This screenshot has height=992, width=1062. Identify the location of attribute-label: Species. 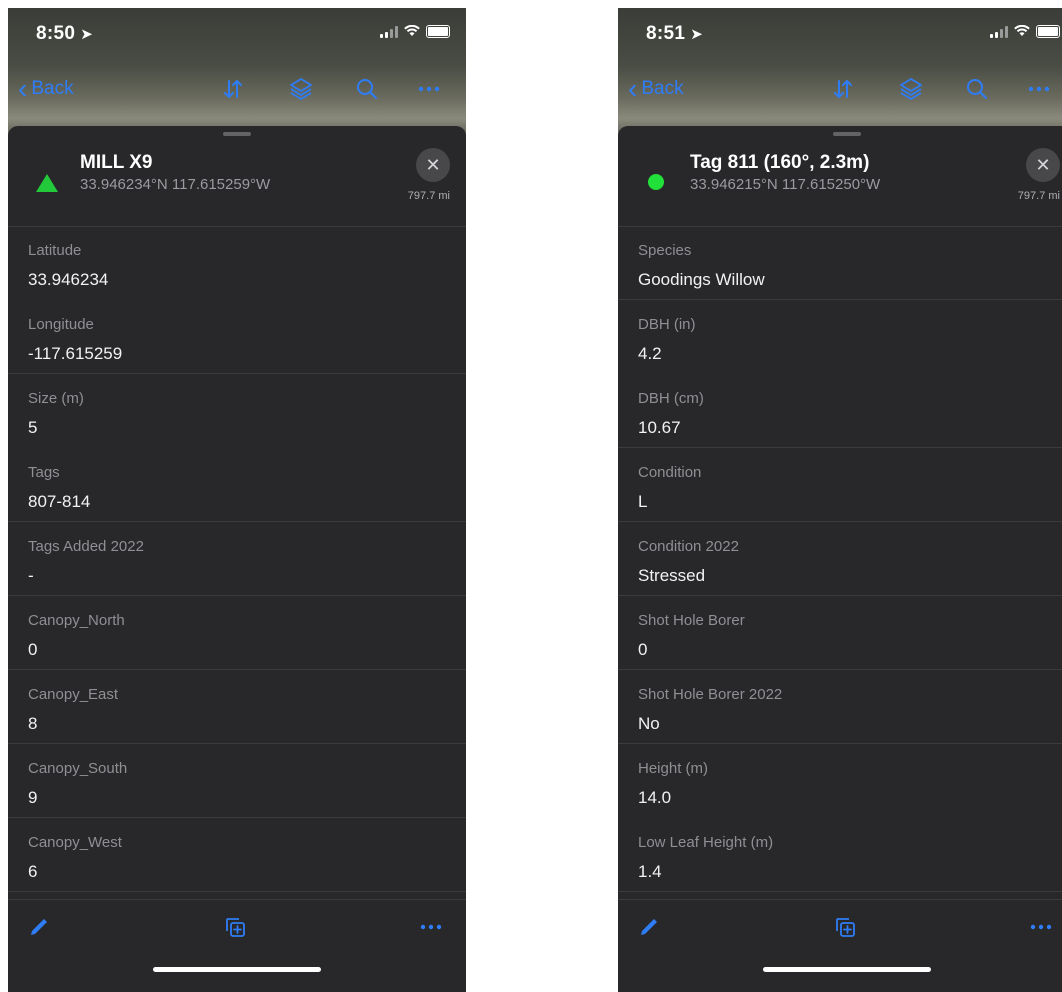
(665, 250).